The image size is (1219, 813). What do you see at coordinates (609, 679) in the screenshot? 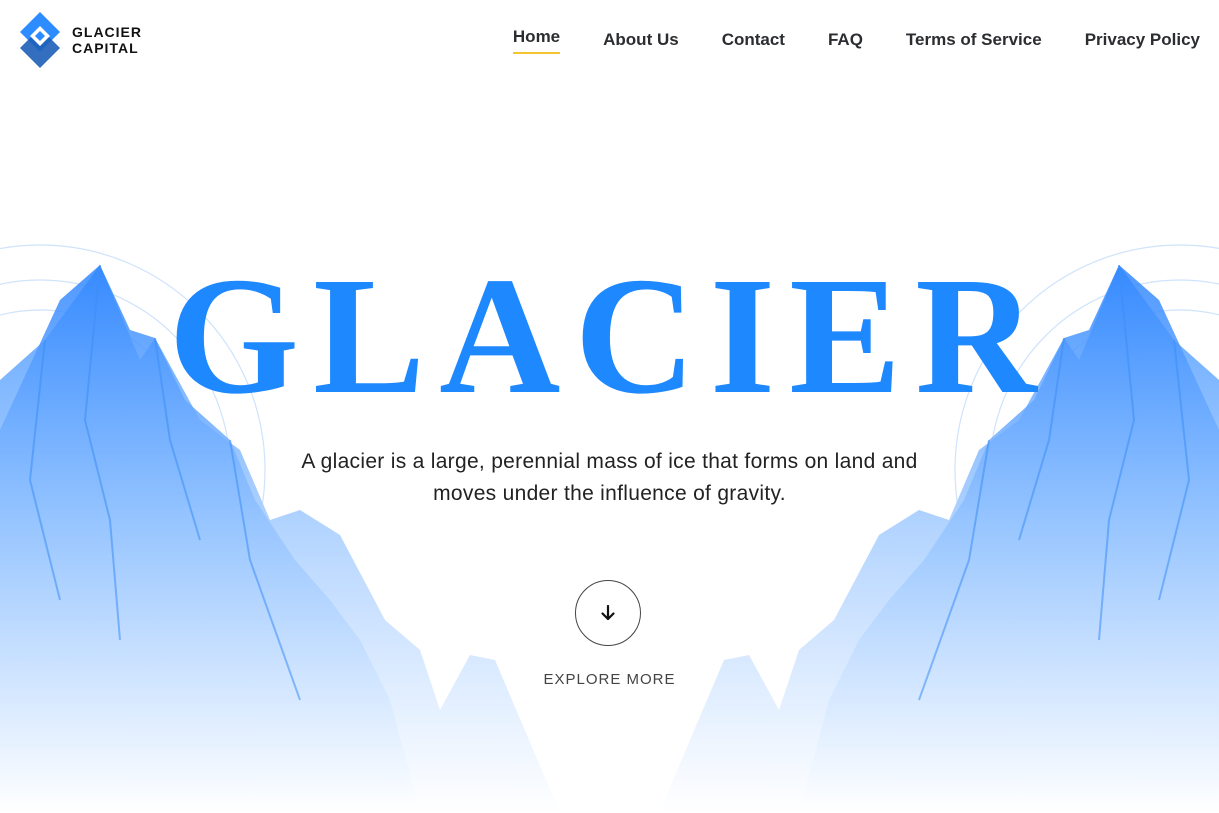
I see `explore-more-label: EXPLORE MORE` at bounding box center [609, 679].